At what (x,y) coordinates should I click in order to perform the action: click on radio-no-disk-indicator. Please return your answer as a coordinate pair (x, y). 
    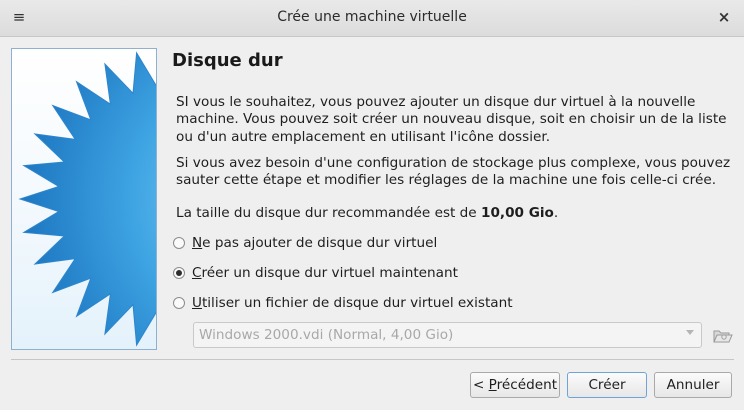
    Looking at the image, I should click on (179, 243).